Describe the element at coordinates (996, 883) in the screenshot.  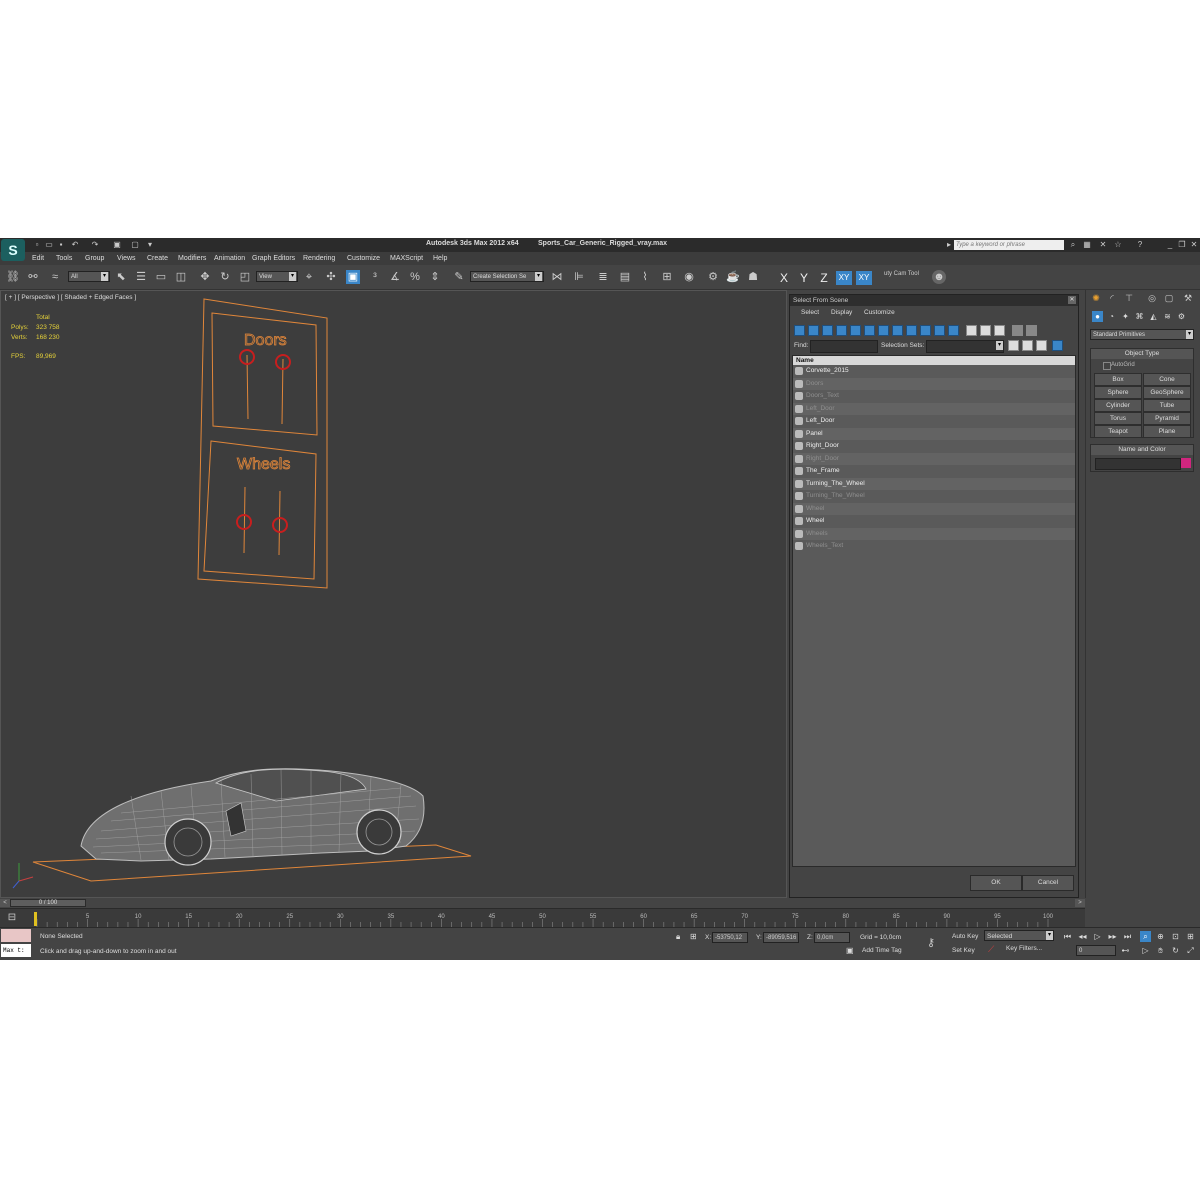
I see `ok-button: OK` at that location.